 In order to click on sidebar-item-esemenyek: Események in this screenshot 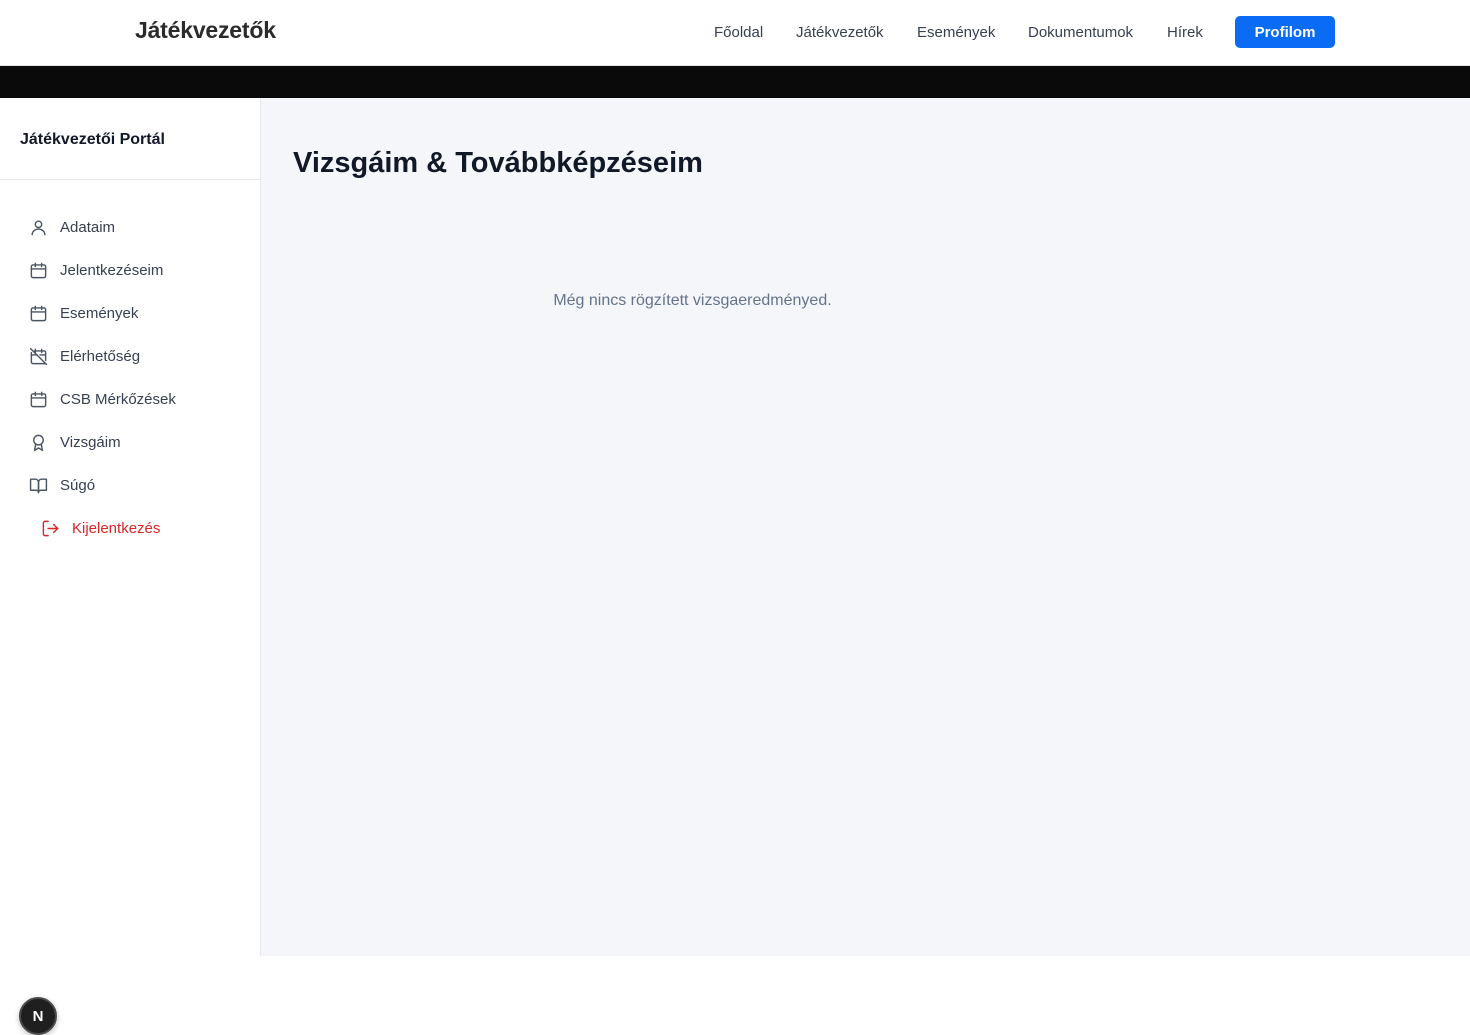, I will do `click(130, 313)`.